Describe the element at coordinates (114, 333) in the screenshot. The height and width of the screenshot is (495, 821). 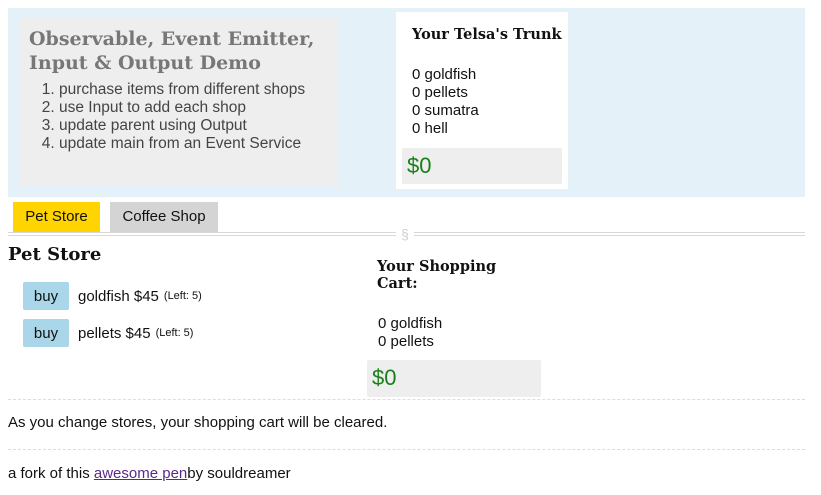
I see `product-name: pellets $45` at that location.